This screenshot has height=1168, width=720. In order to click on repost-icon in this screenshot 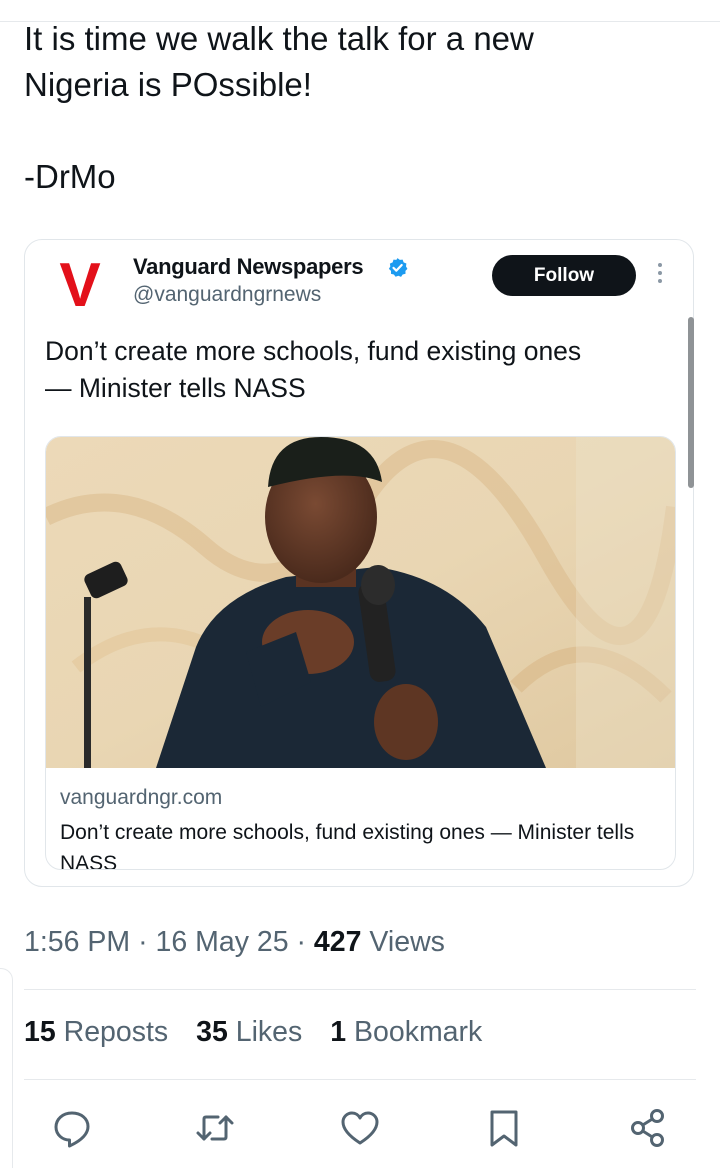, I will do `click(215, 1128)`.